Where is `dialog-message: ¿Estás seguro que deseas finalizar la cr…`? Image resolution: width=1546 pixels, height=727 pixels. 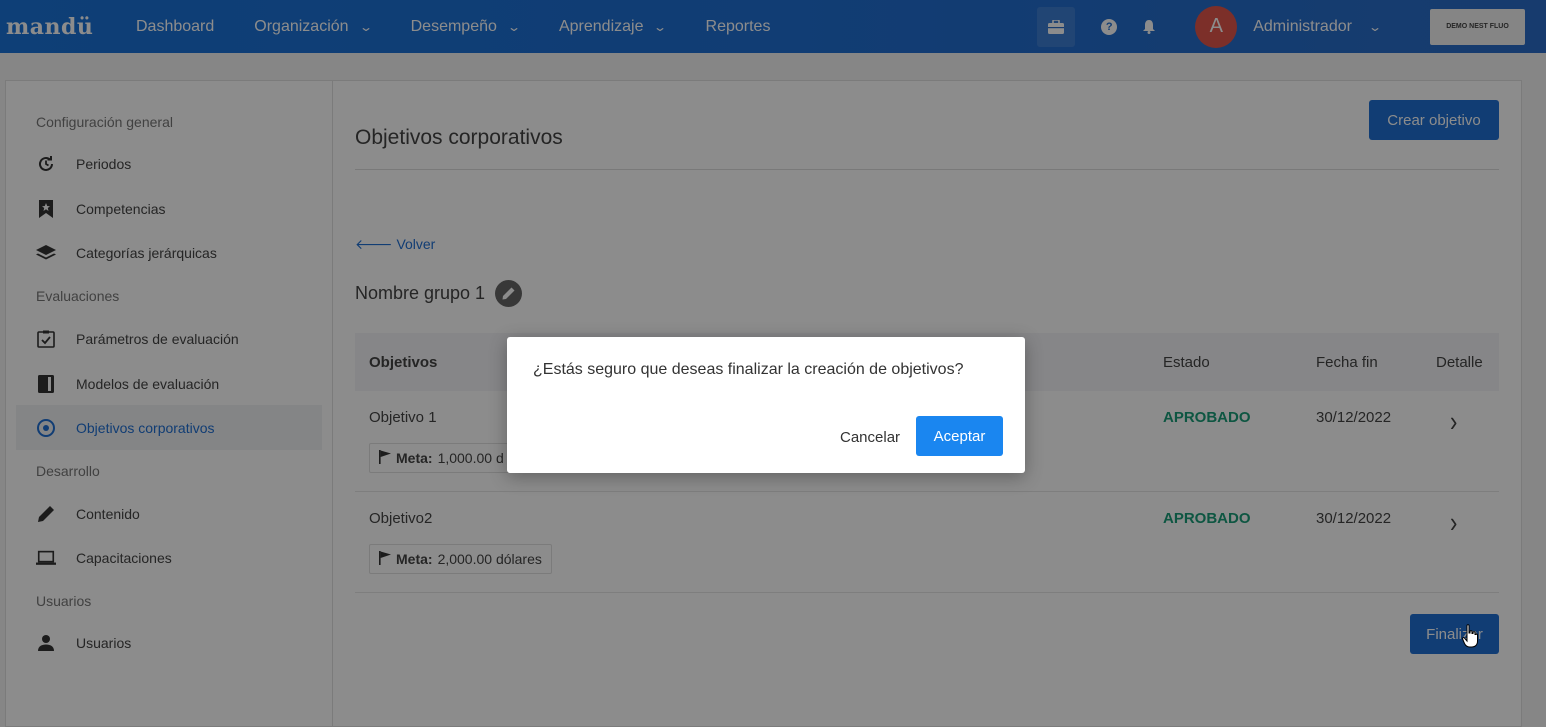
dialog-message: ¿Estás seguro que deseas finalizar la cr… is located at coordinates (748, 369).